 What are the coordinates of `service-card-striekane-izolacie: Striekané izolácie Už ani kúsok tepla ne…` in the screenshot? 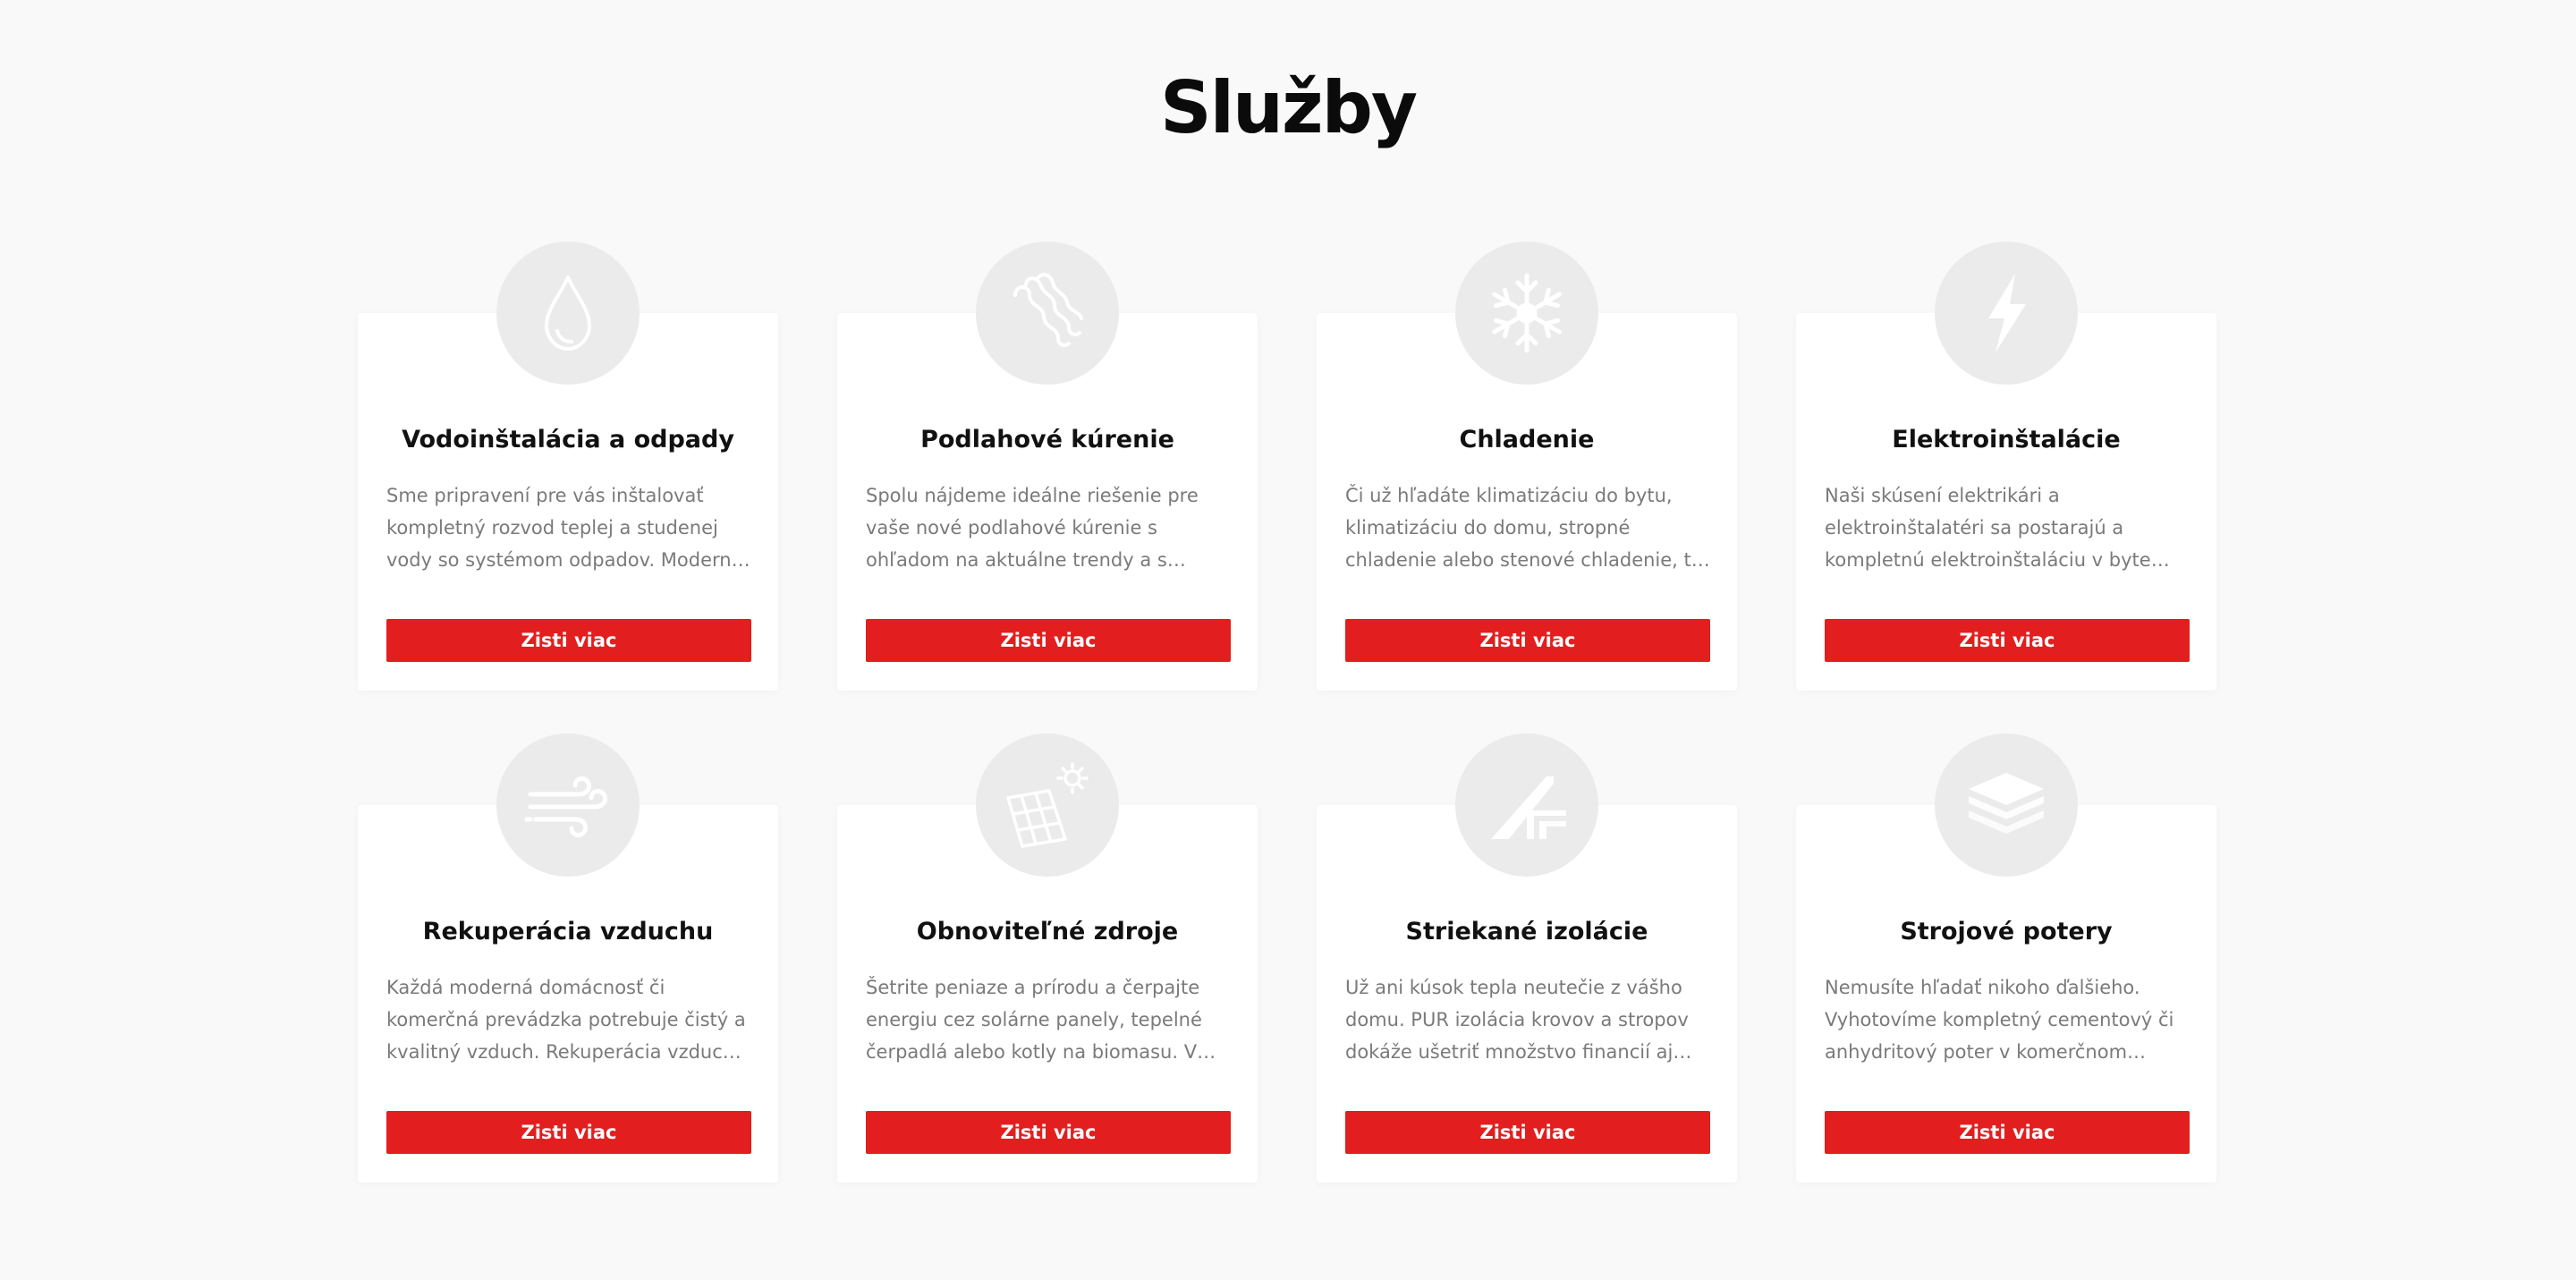 It's located at (1527, 958).